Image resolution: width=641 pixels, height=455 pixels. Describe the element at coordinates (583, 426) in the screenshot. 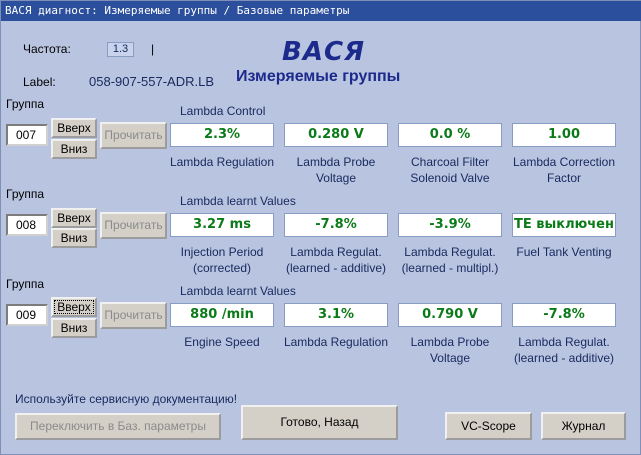

I see `journal-button: Журнал` at that location.